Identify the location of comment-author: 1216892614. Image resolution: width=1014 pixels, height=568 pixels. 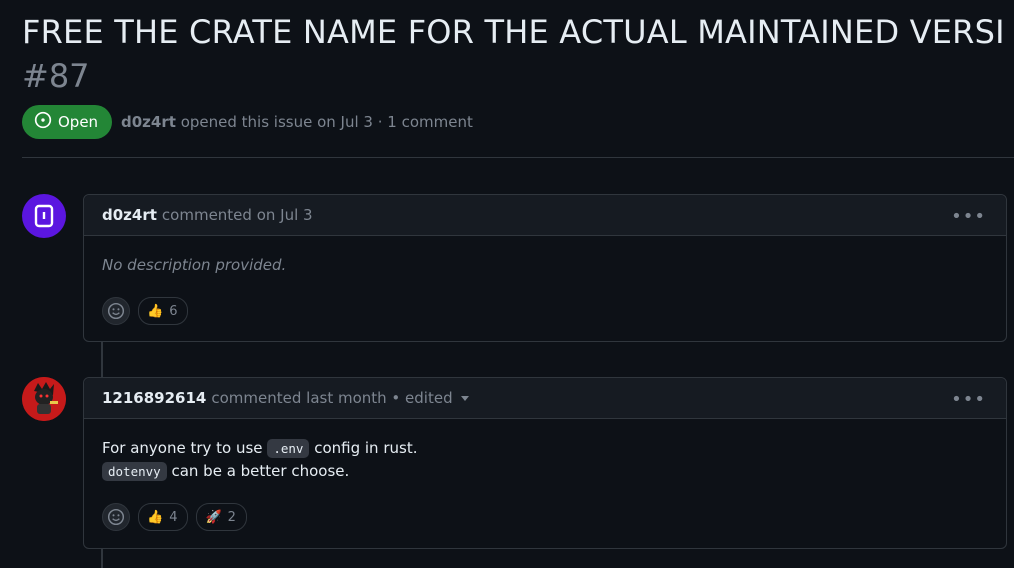
(154, 398).